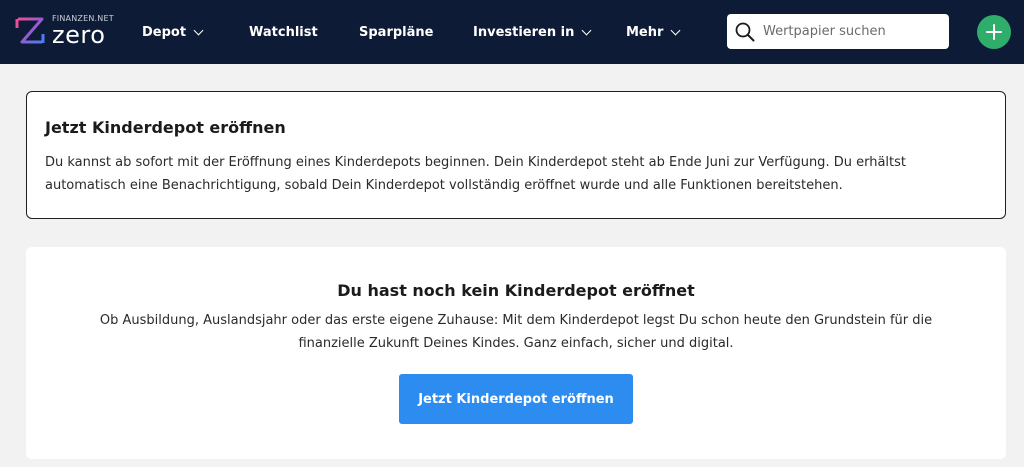 This screenshot has height=467, width=1024. I want to click on nav-sparplaene: Sparpläne, so click(396, 32).